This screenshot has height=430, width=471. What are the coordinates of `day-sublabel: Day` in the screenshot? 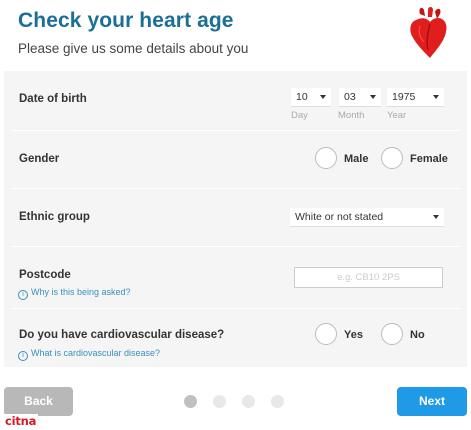 It's located at (299, 115).